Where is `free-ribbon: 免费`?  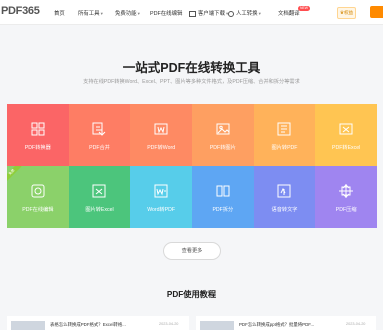 free-ribbon: 免费 is located at coordinates (14, 174).